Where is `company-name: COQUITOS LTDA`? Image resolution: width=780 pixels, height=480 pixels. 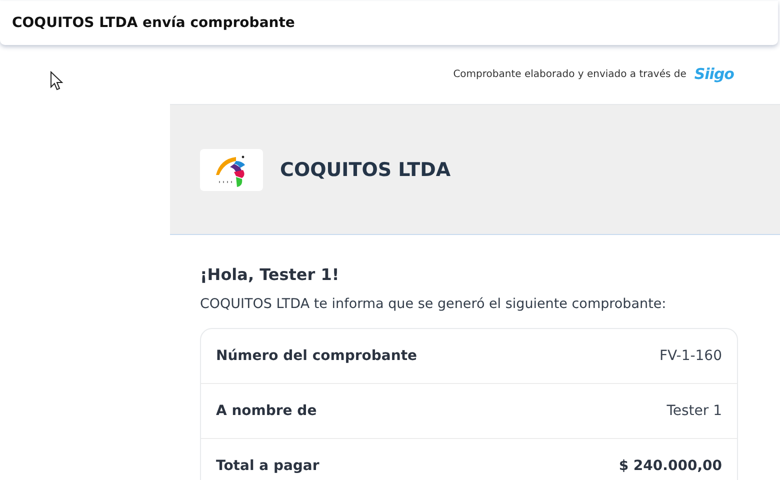
company-name: COQUITOS LTDA is located at coordinates (365, 169).